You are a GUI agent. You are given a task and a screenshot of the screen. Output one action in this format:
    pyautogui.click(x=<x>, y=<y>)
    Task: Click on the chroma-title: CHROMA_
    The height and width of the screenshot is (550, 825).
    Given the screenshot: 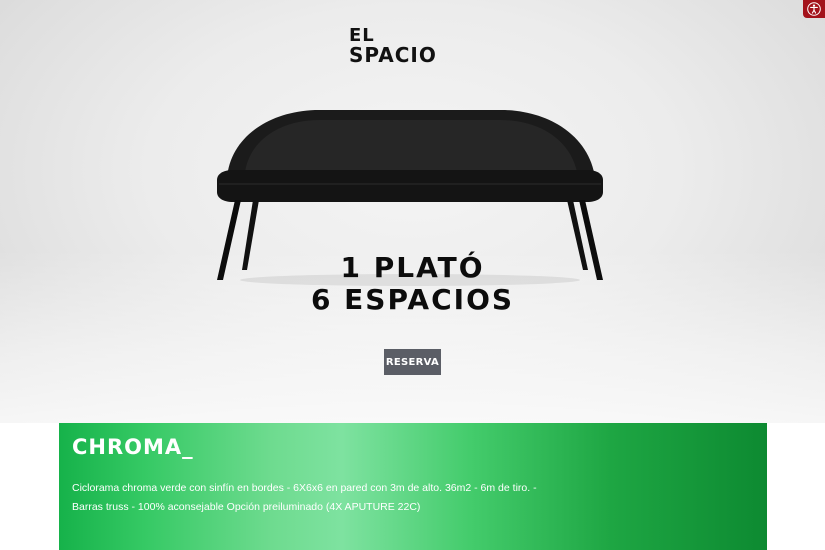 What is the action you would take?
    pyautogui.click(x=133, y=447)
    